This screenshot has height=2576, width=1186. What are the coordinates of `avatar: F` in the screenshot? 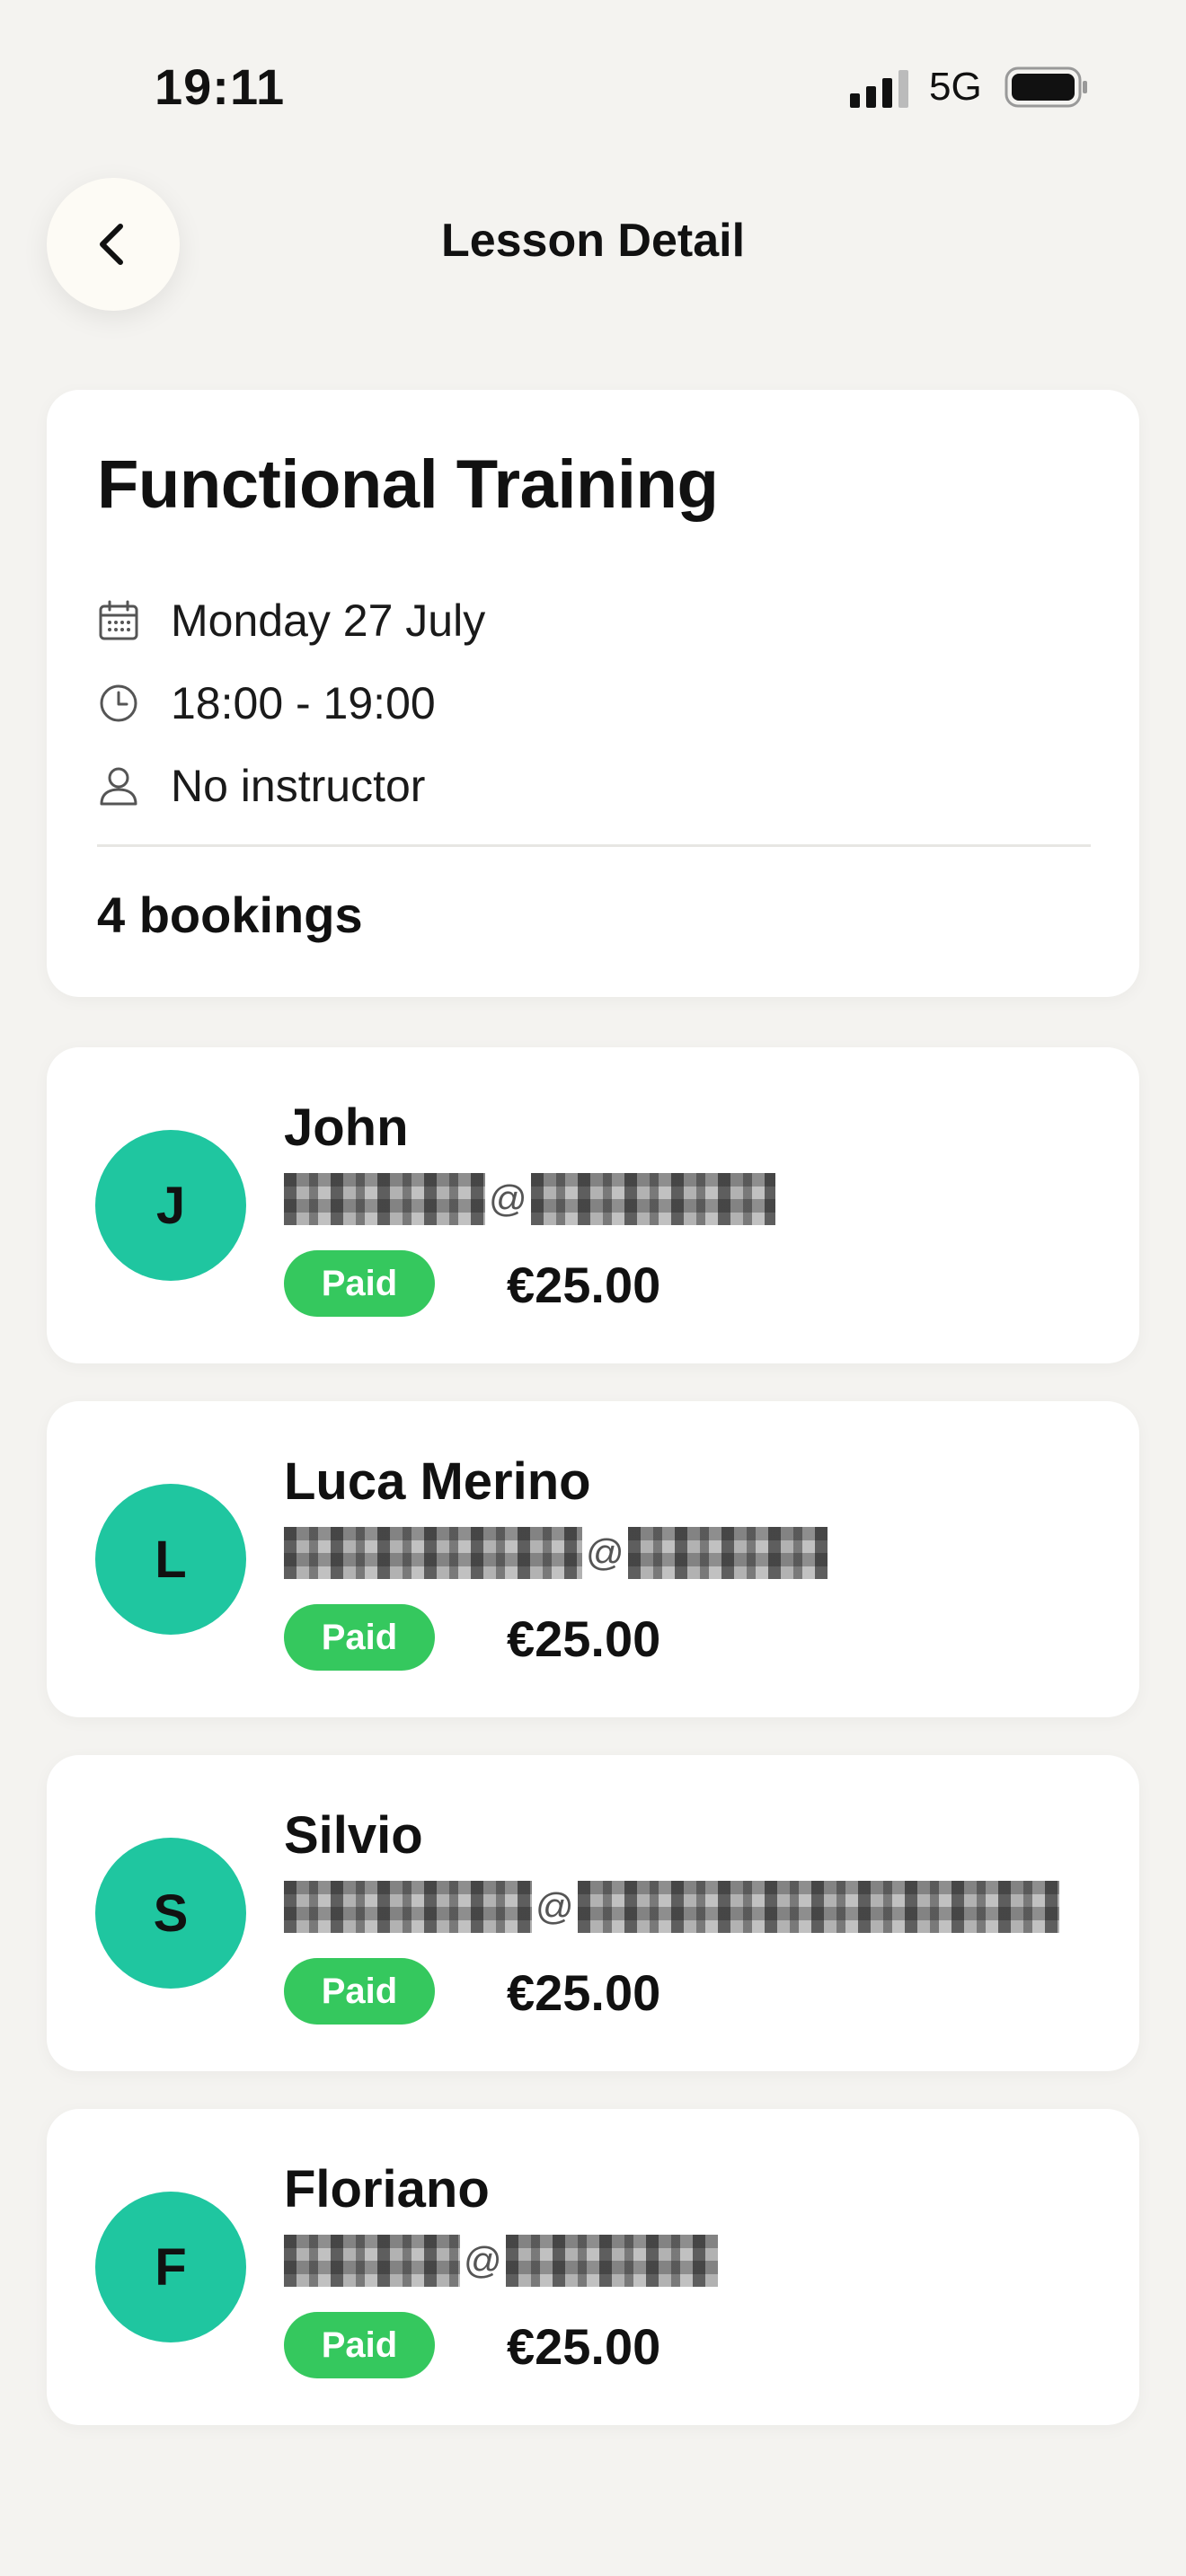 It's located at (170, 2267).